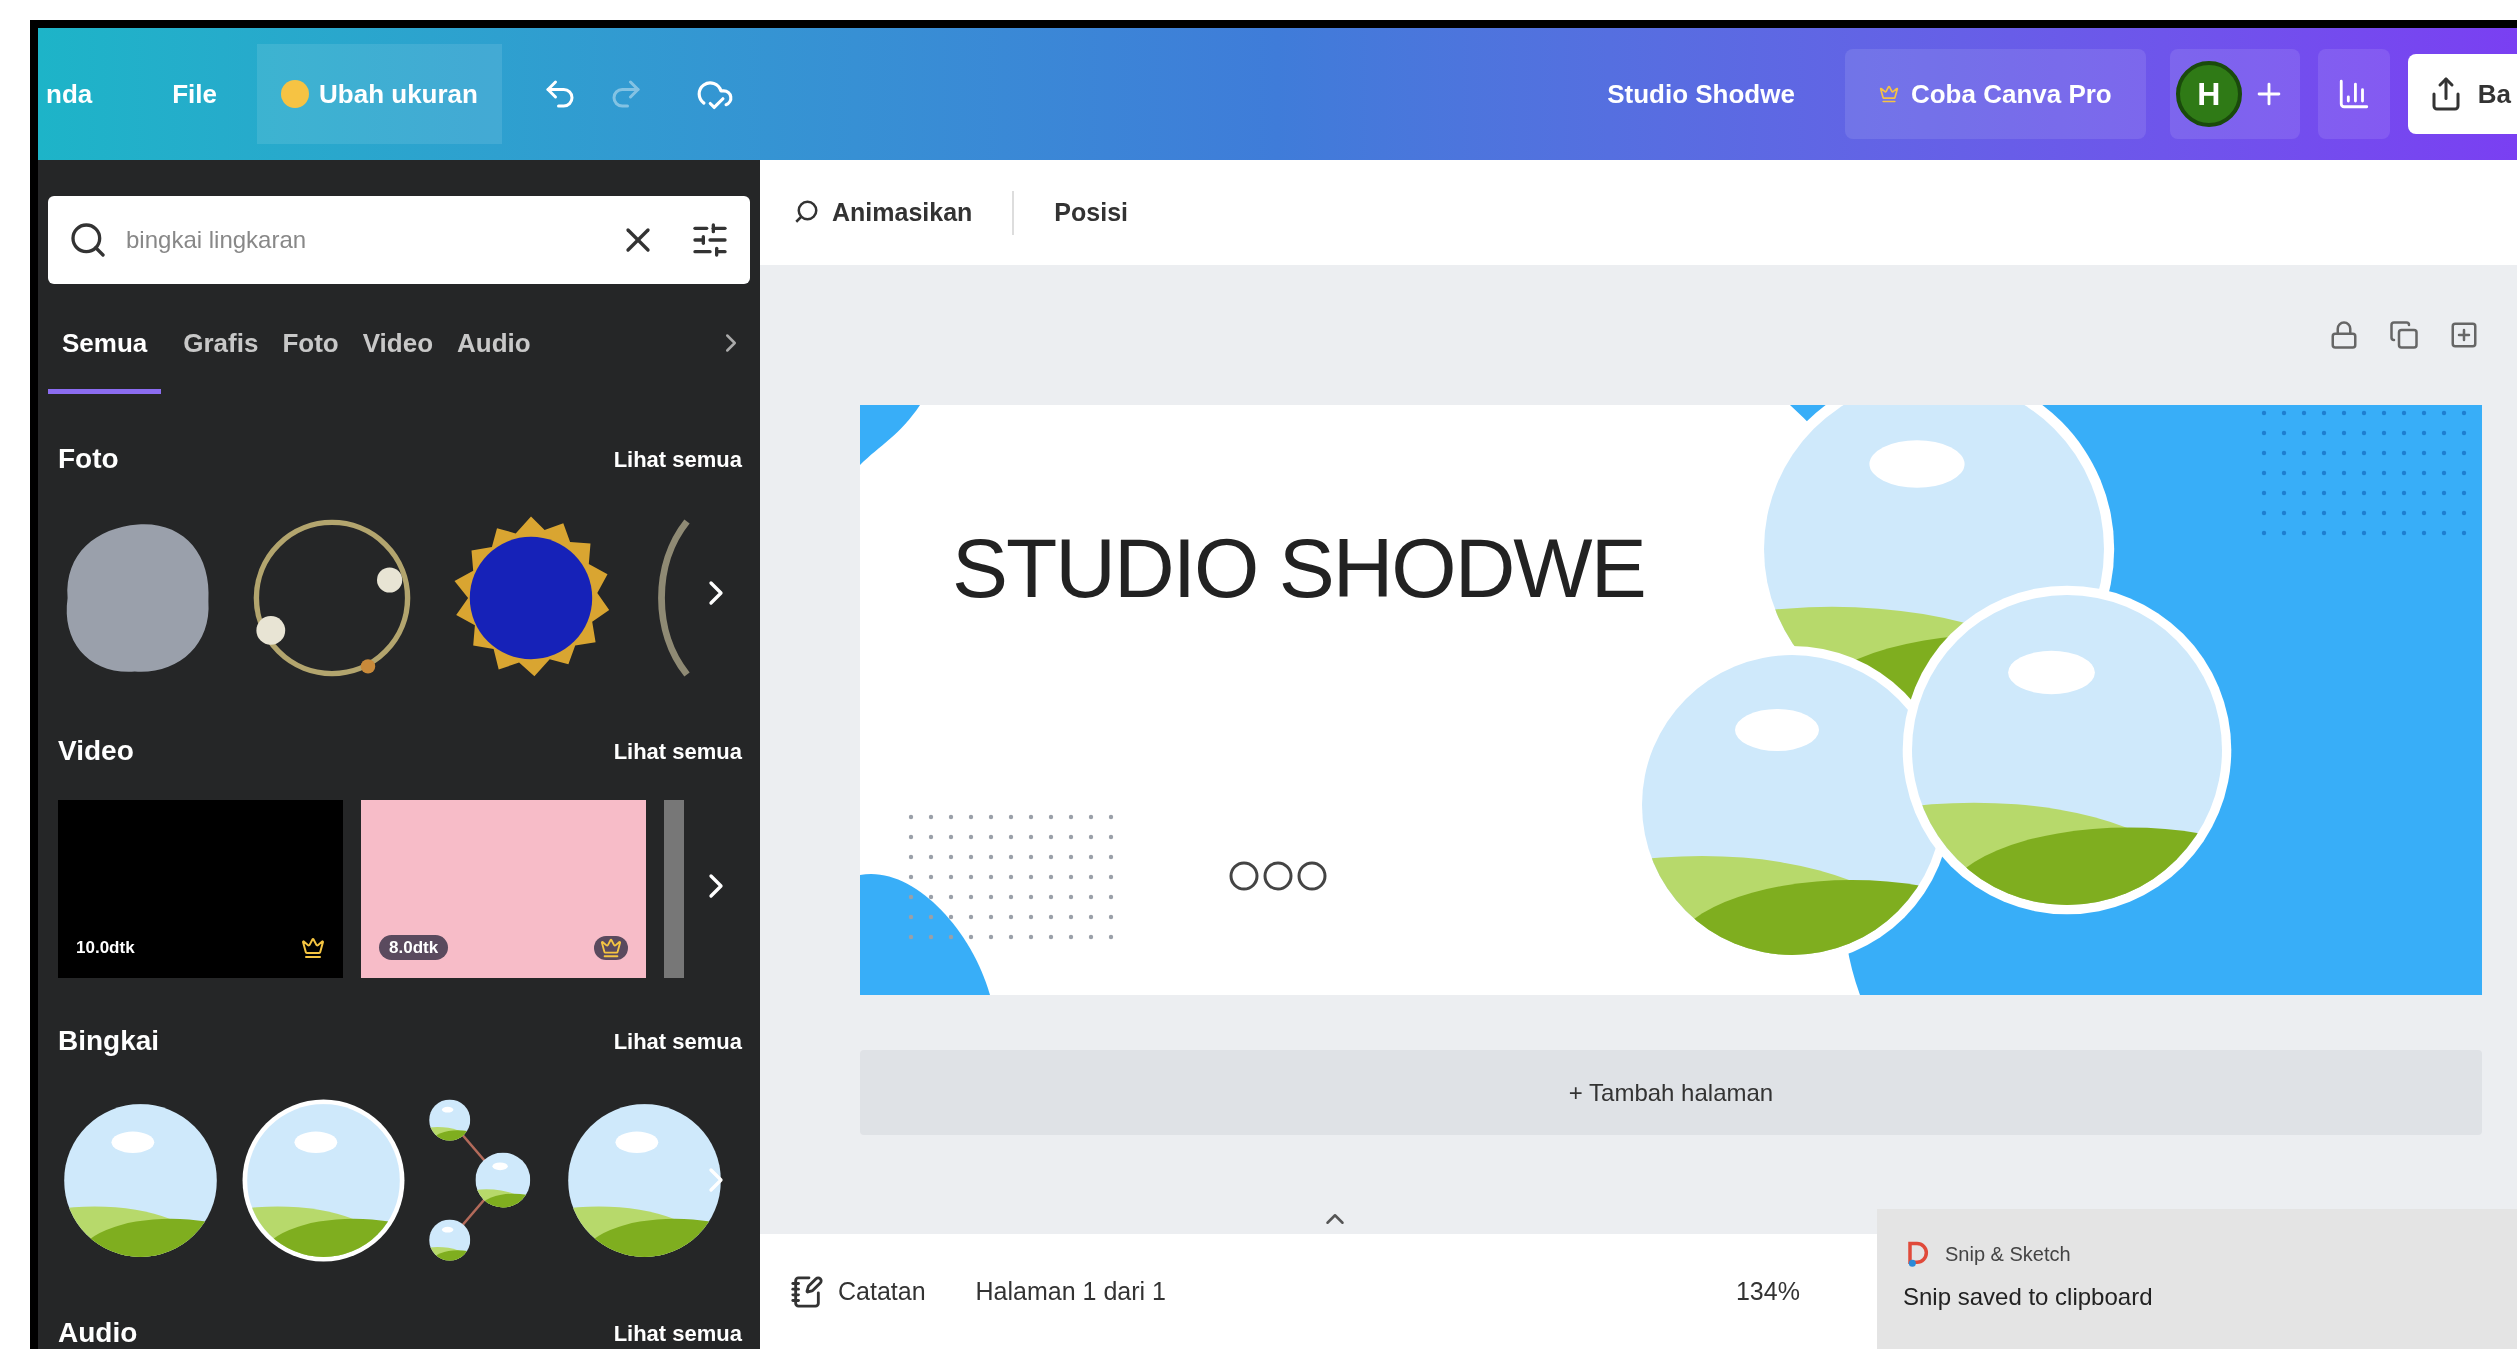  I want to click on category-tab: Audio, so click(494, 359).